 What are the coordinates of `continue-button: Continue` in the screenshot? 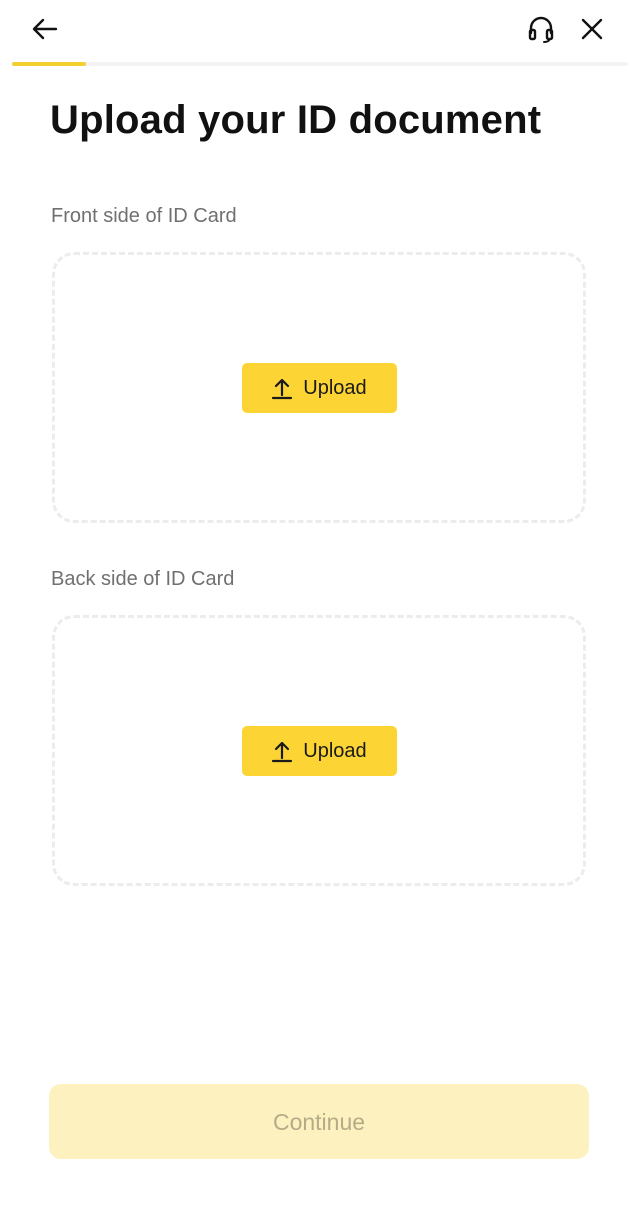 It's located at (319, 1121).